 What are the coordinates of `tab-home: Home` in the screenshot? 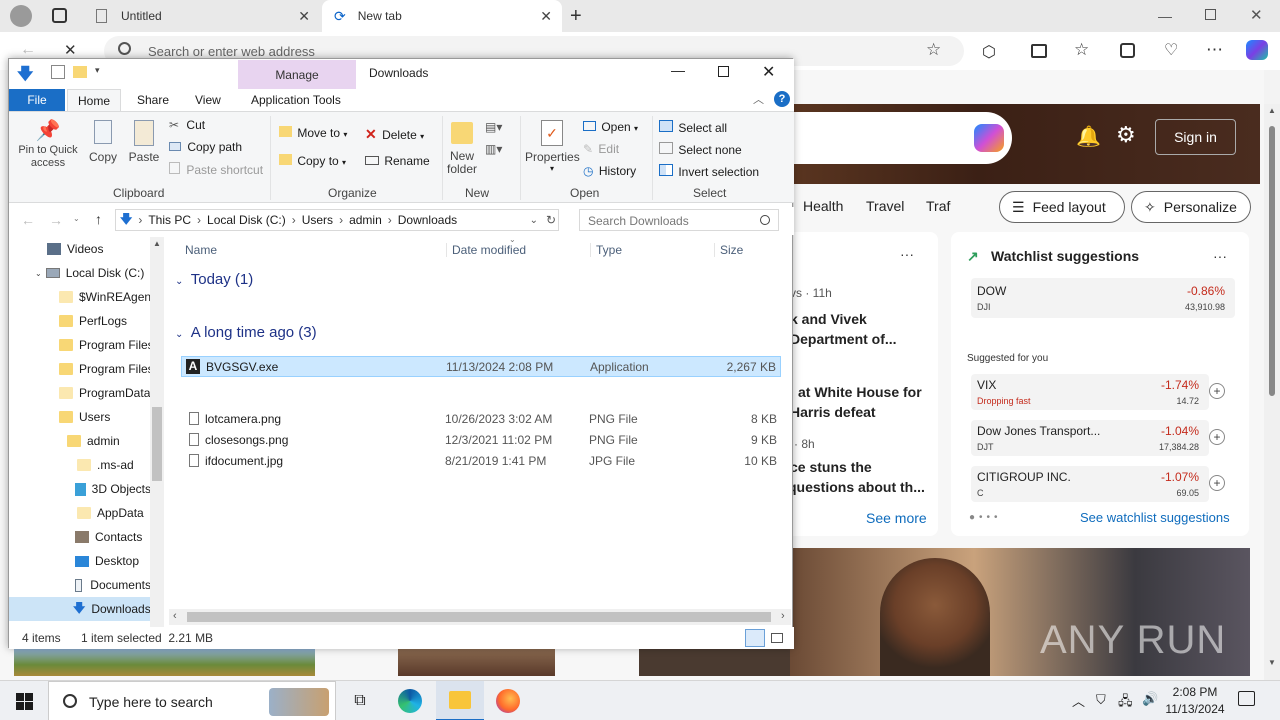 It's located at (94, 100).